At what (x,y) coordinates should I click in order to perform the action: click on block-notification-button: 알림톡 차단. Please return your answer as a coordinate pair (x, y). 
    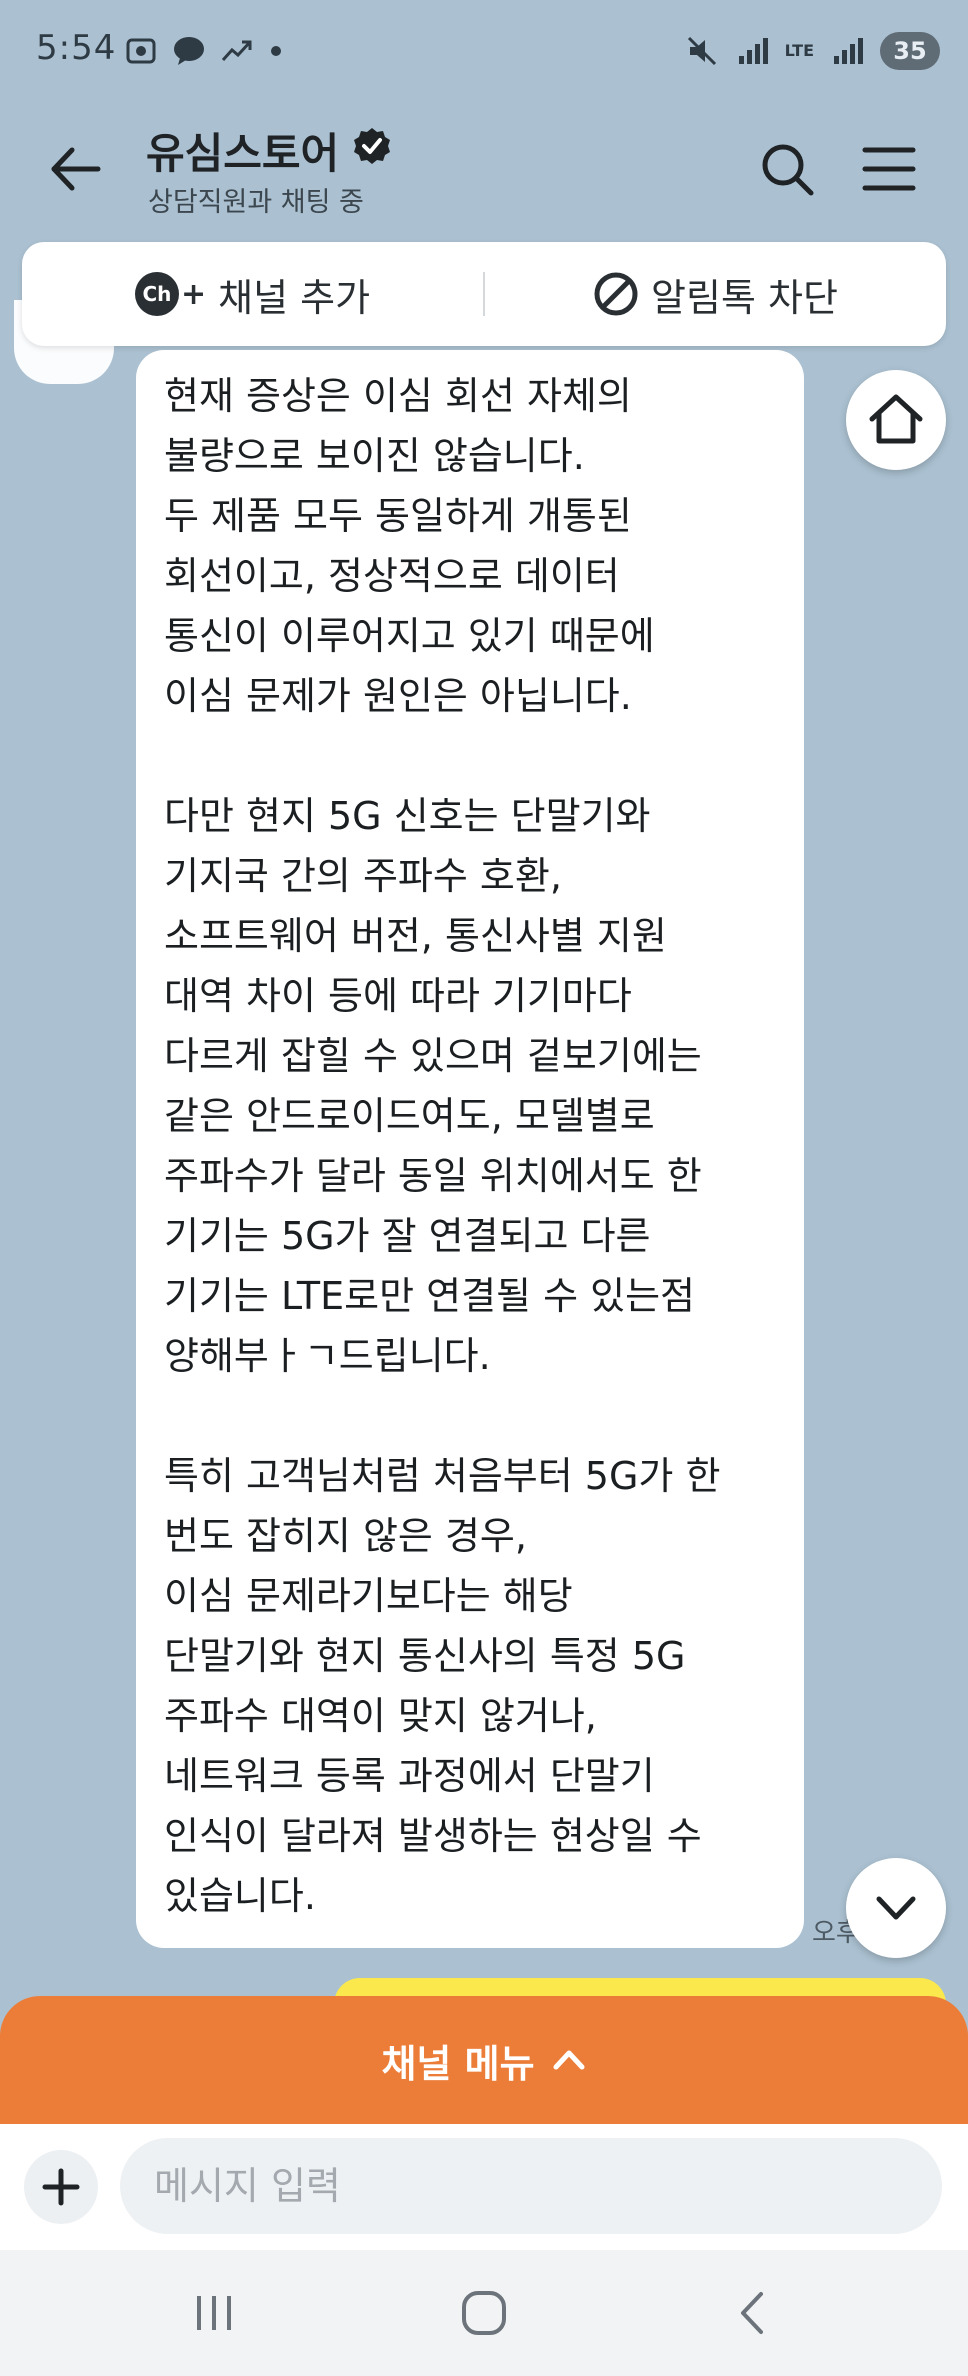
    Looking at the image, I should click on (715, 294).